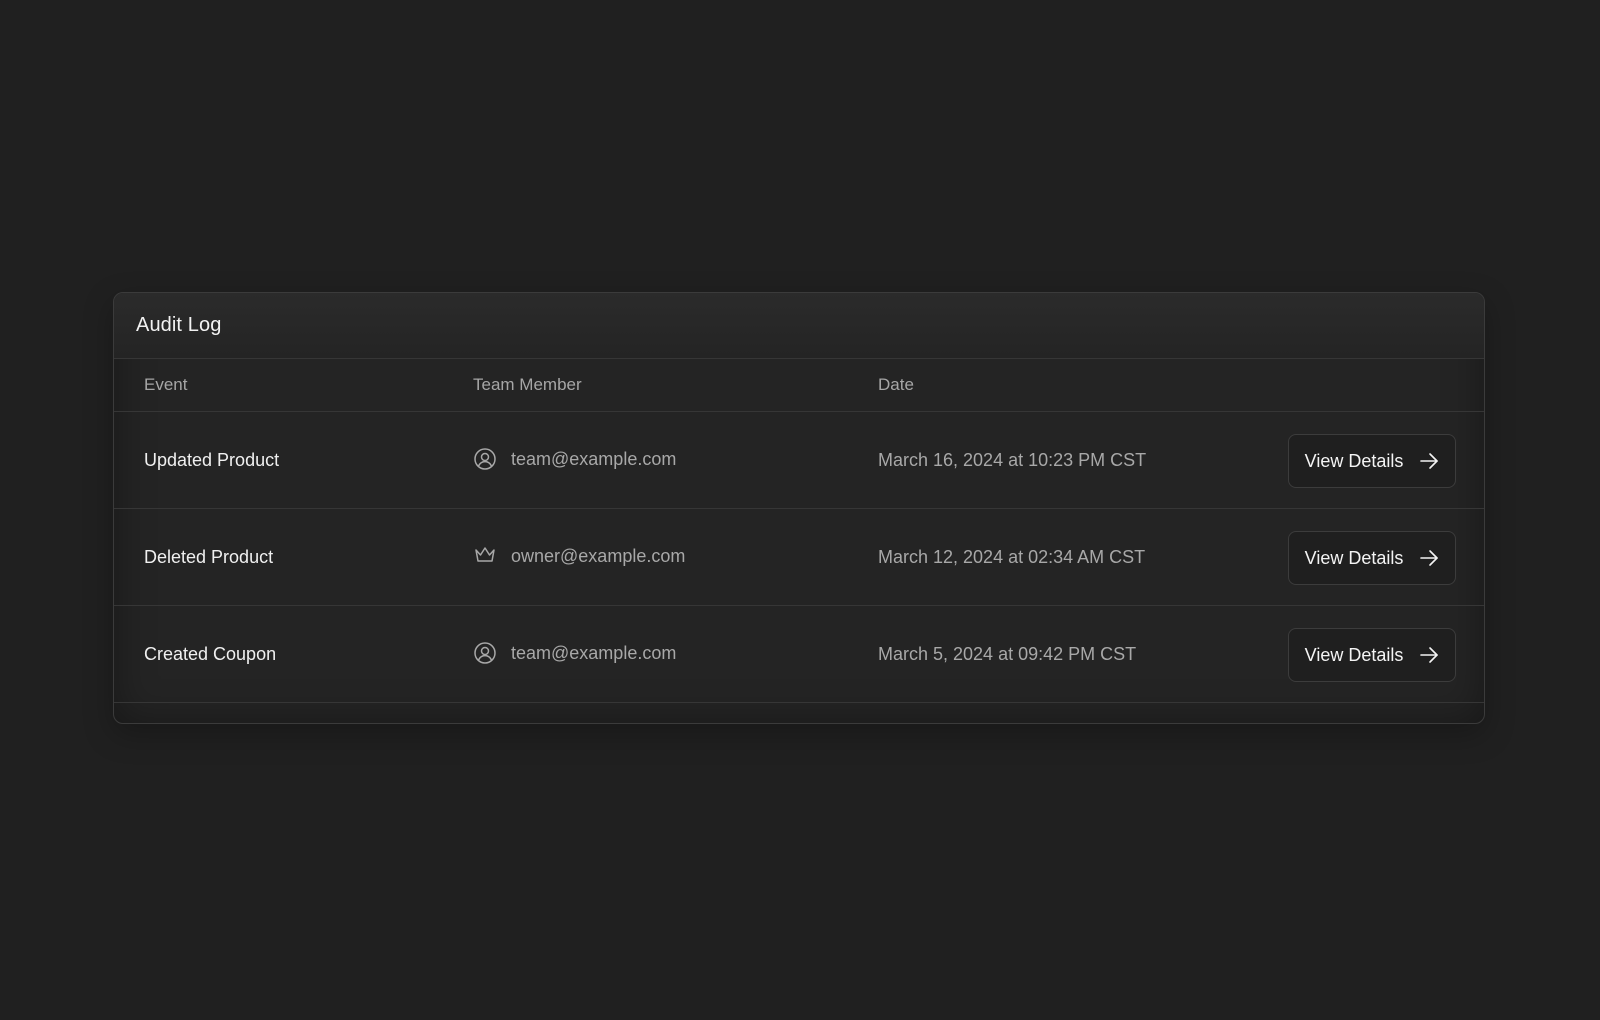 This screenshot has width=1600, height=1020. Describe the element at coordinates (527, 384) in the screenshot. I see `column-header-team-member: Team Member` at that location.